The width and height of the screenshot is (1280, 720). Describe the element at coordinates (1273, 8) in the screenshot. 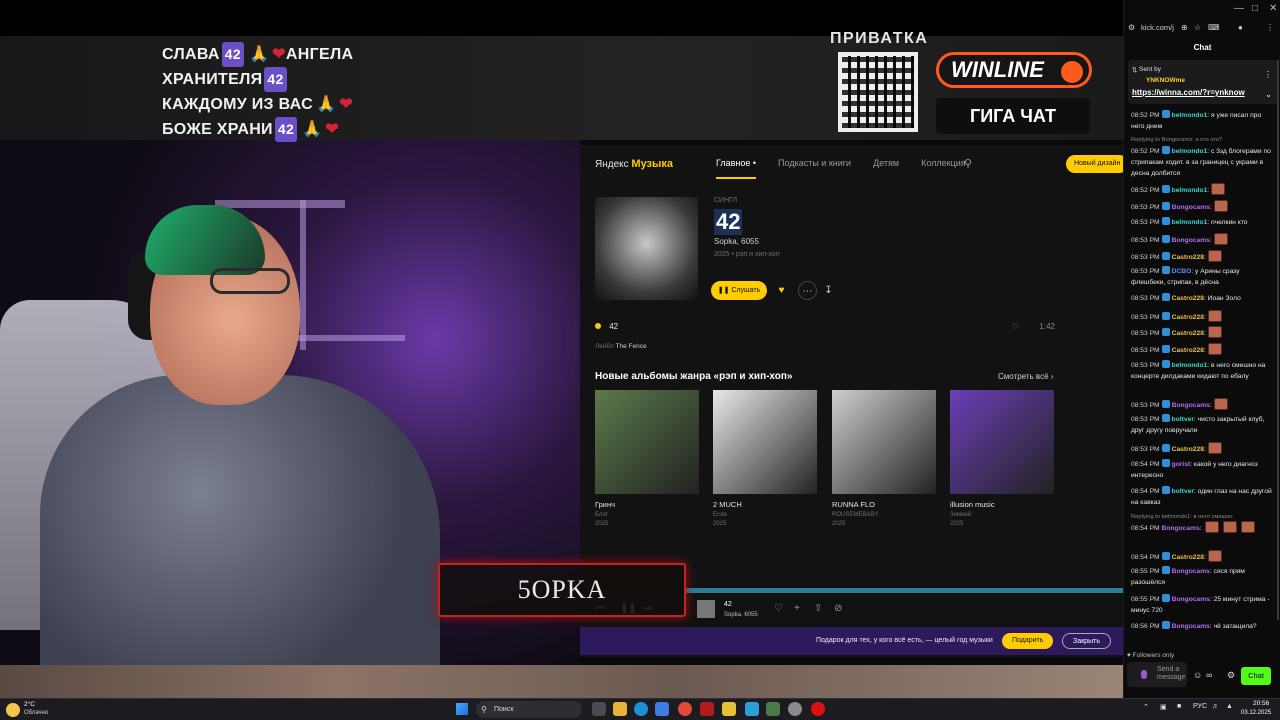

I see `close-icon: ✕` at that location.